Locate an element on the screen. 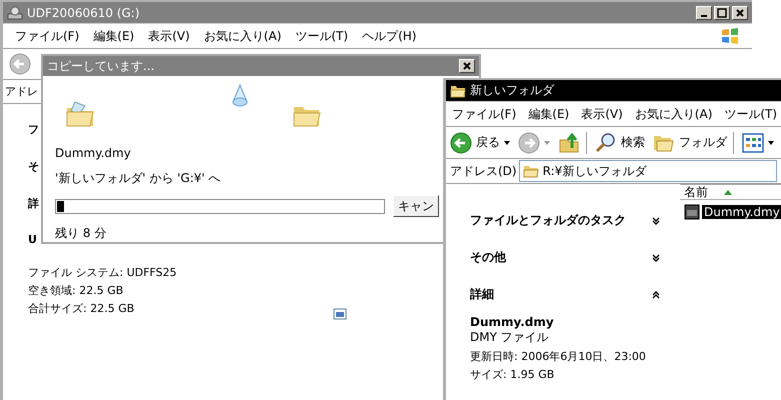 This screenshot has height=400, width=781. minimize-icon is located at coordinates (704, 15).